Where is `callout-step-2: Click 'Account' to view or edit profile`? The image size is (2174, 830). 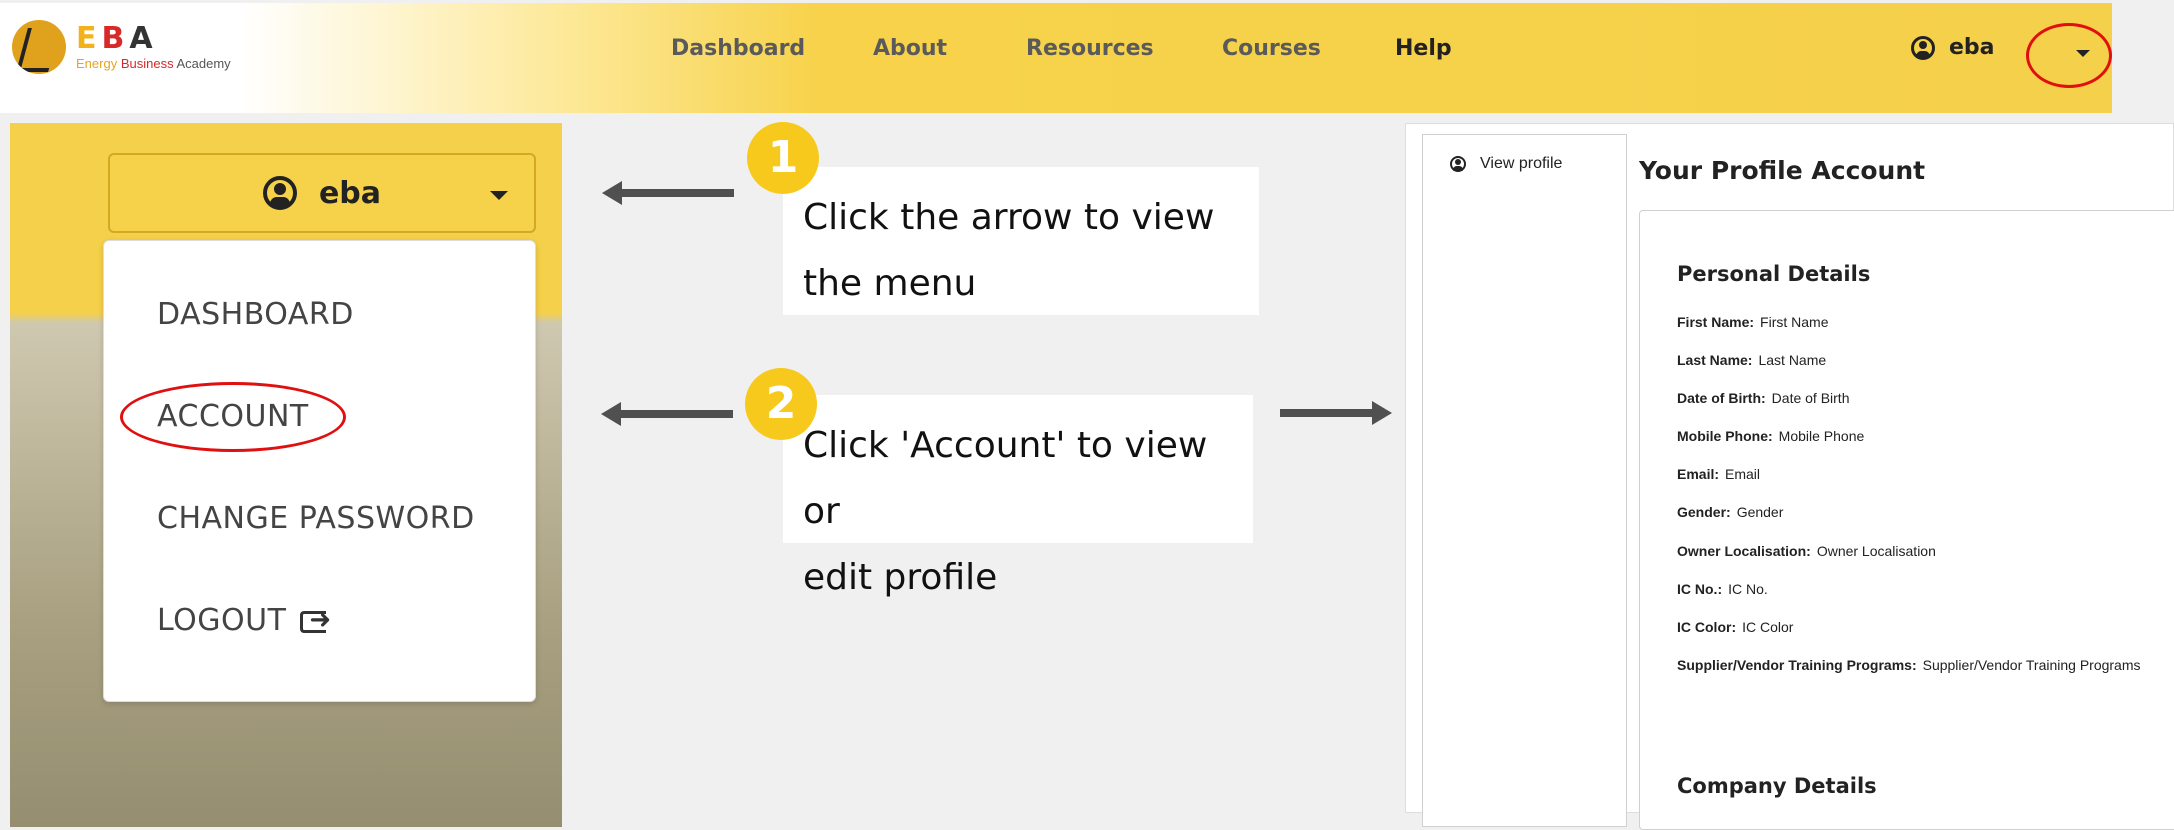
callout-step-2: Click 'Account' to view or edit profile is located at coordinates (1018, 496).